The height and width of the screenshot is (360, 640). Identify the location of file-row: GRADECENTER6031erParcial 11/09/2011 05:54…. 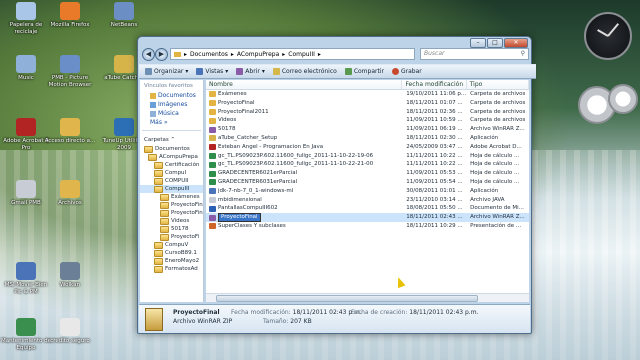
(367, 182).